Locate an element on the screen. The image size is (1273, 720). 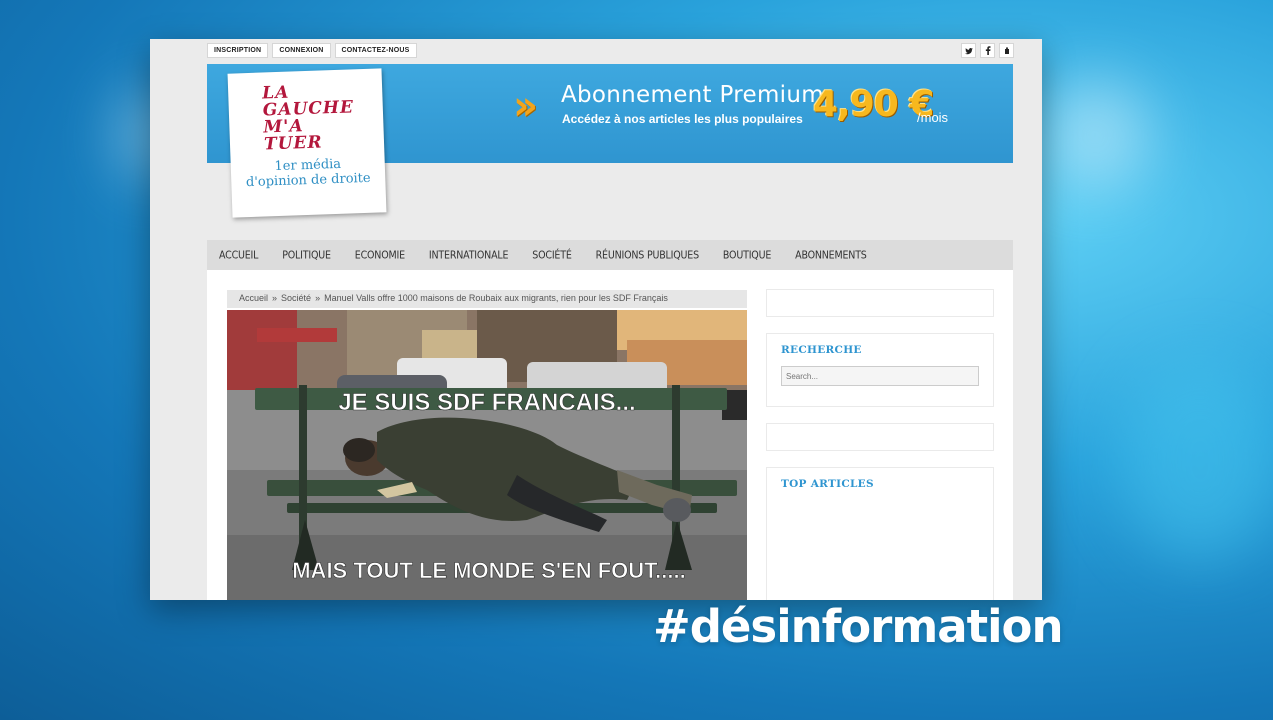
nav-item-economie: ECONOMIE is located at coordinates (380, 255).